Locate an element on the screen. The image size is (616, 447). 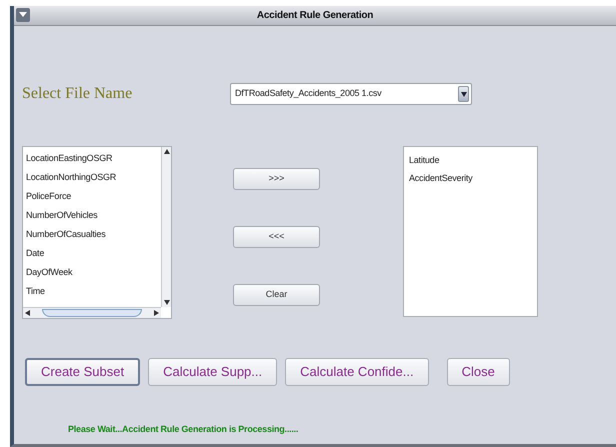
scrollbar-thumb is located at coordinates (92, 313).